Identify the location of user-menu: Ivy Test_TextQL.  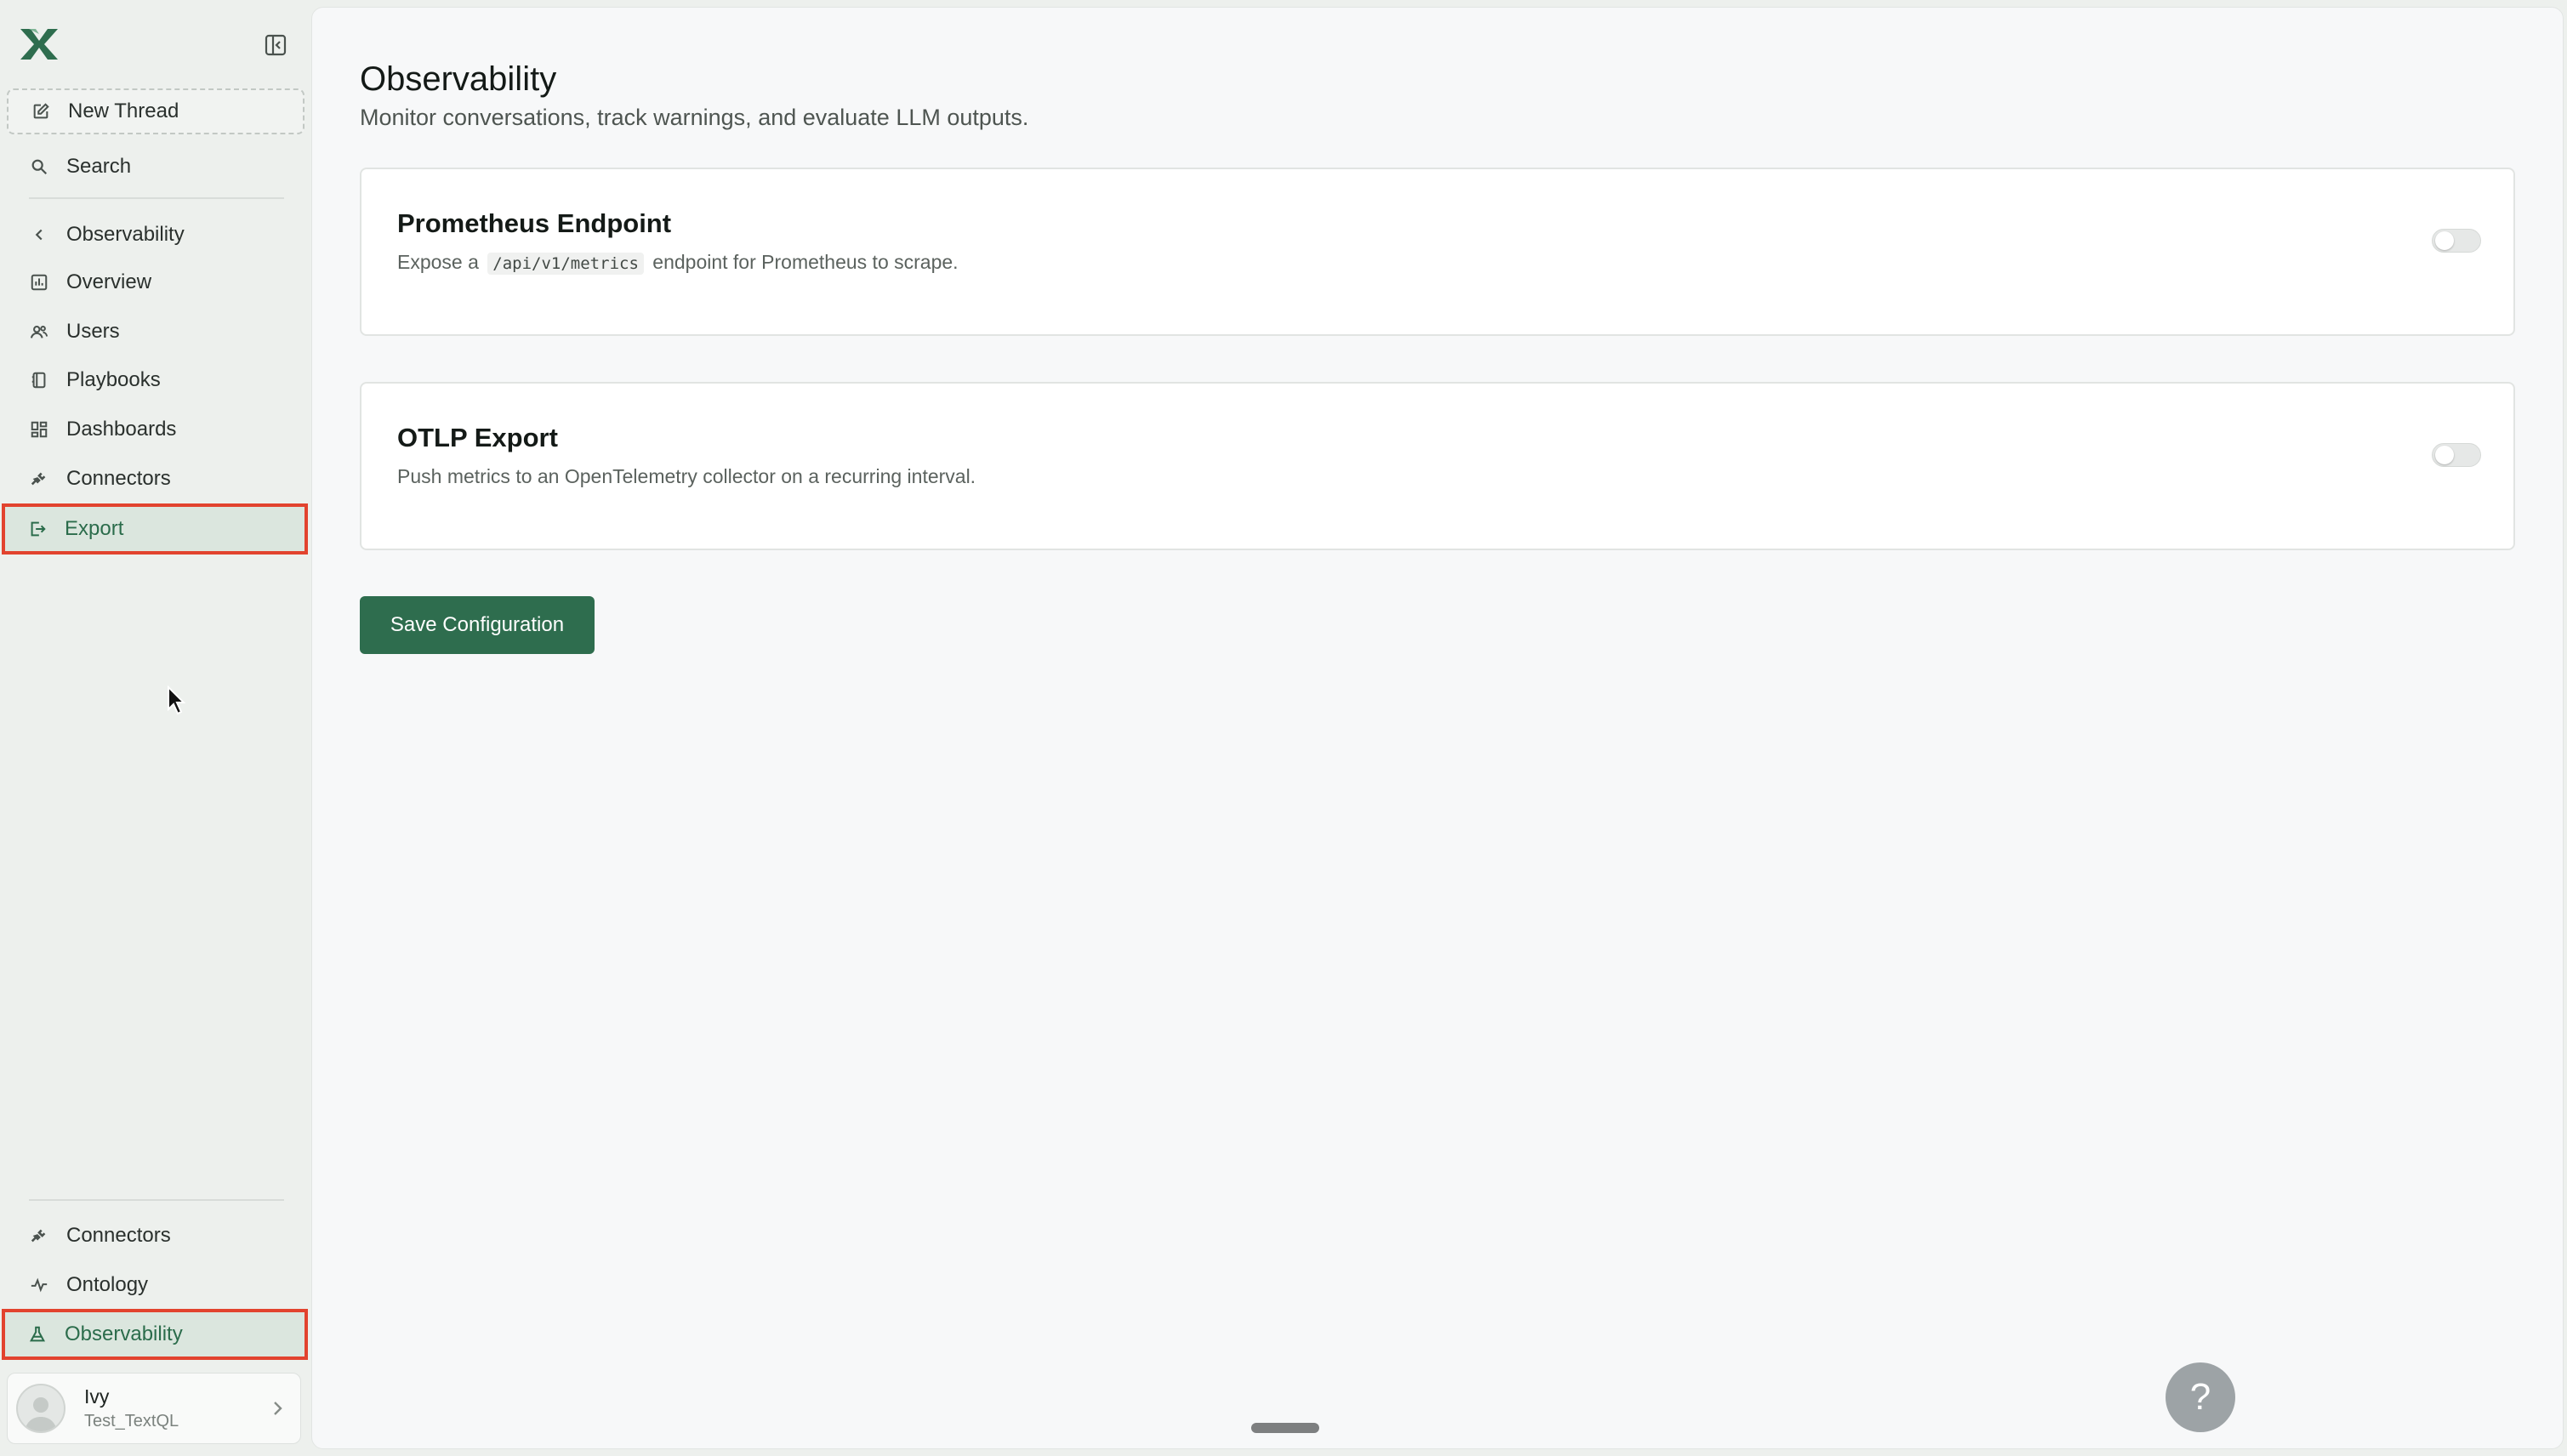
(154, 1408).